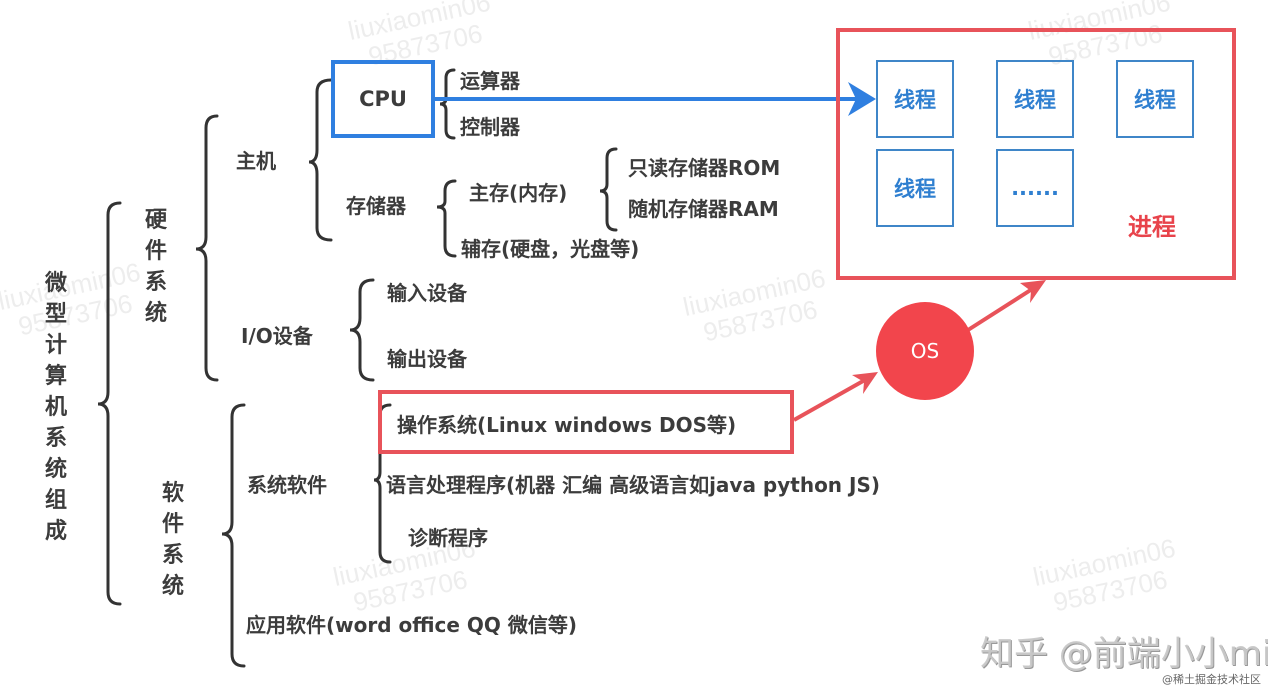 This screenshot has height=696, width=1268. Describe the element at coordinates (633, 485) in the screenshot. I see `language-processor-label: 语言处理程序(机器 汇编 高级语言如java python JS)` at that location.